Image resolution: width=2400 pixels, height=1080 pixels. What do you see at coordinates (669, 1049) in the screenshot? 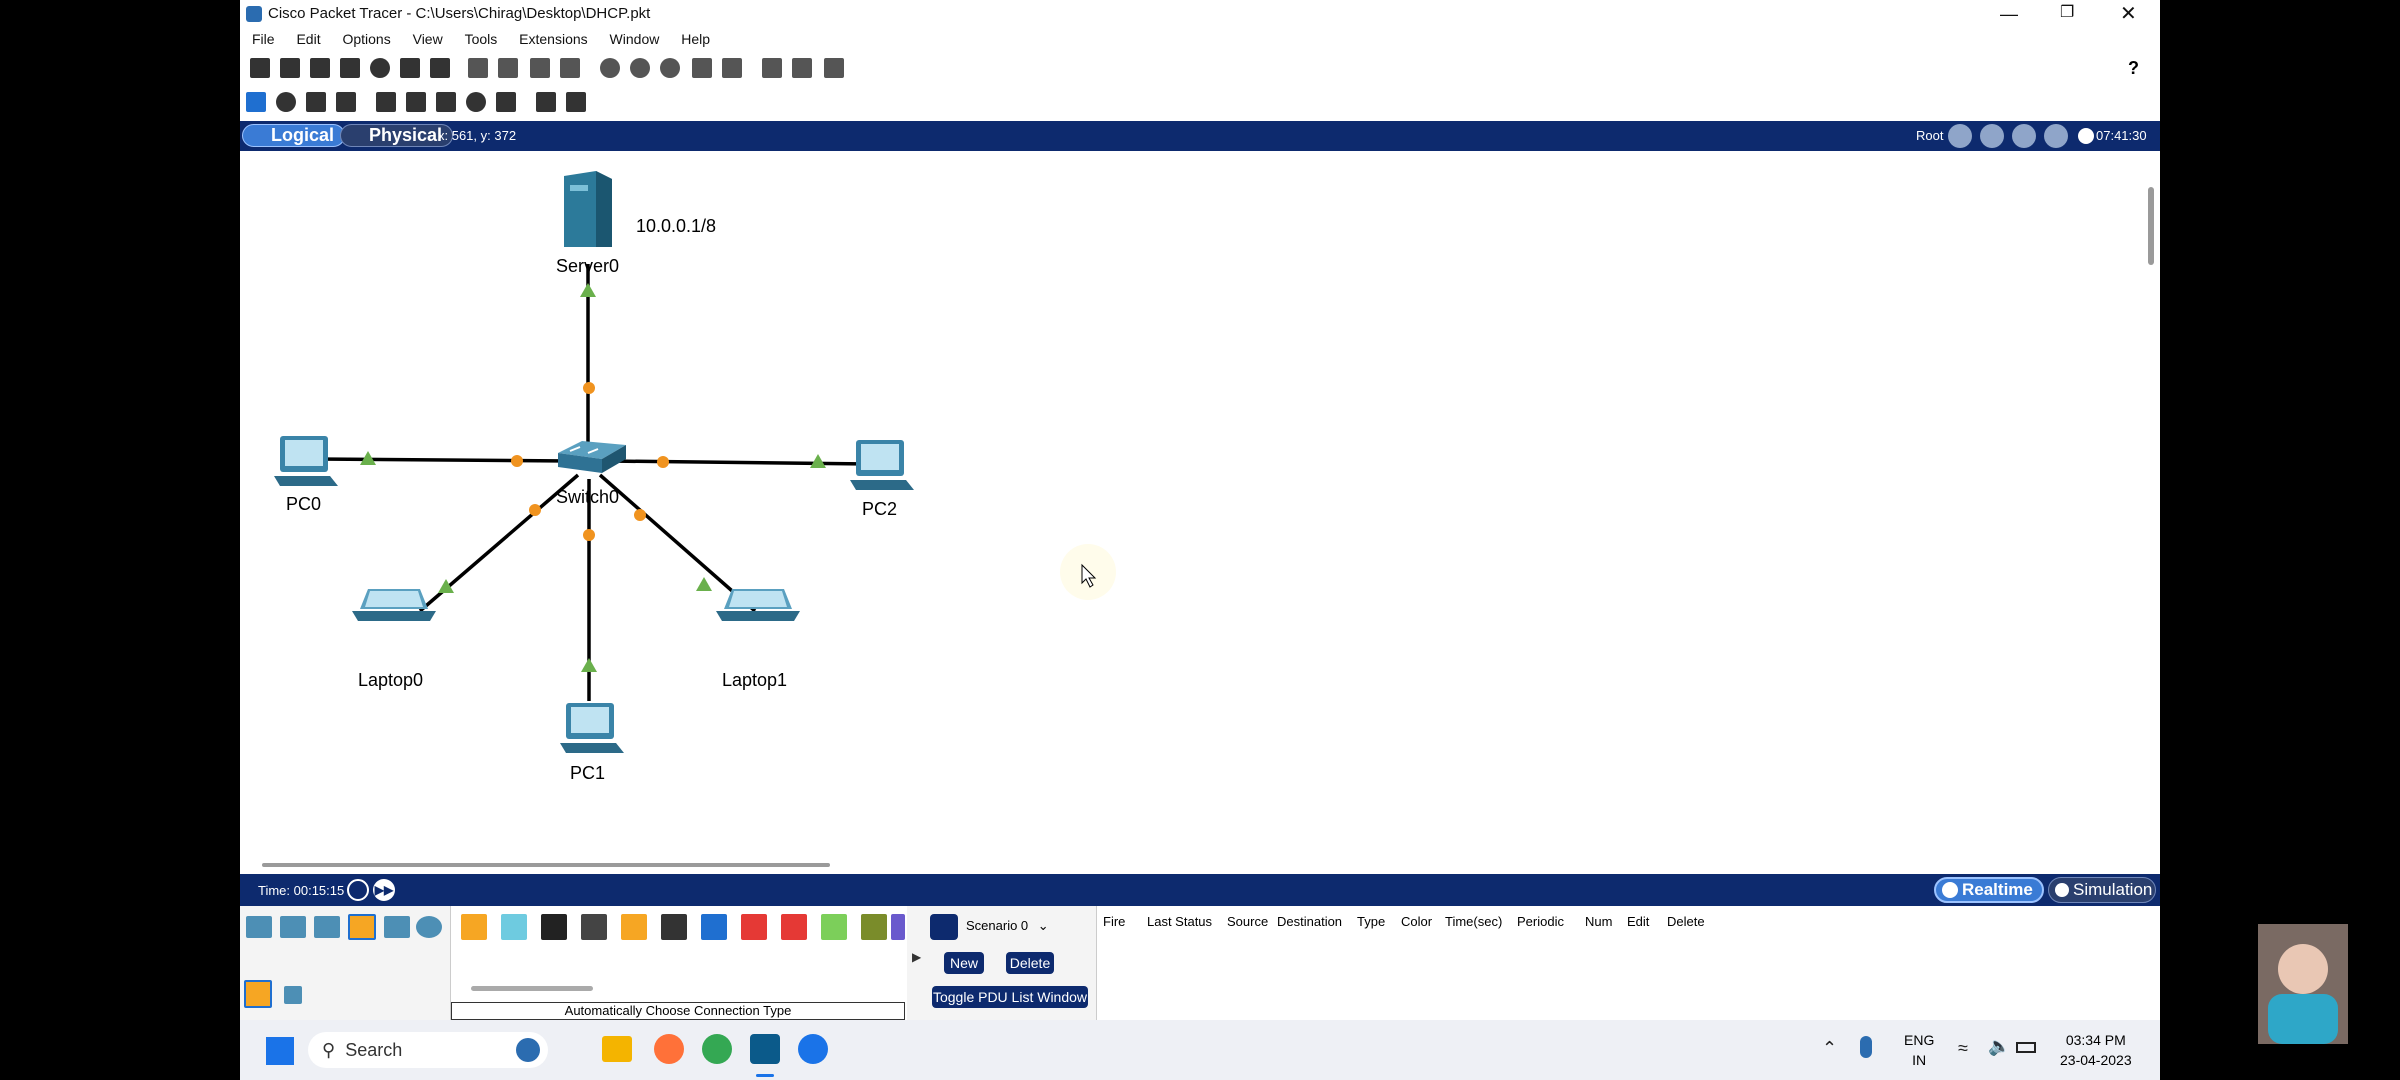
I see `firefox-icon` at bounding box center [669, 1049].